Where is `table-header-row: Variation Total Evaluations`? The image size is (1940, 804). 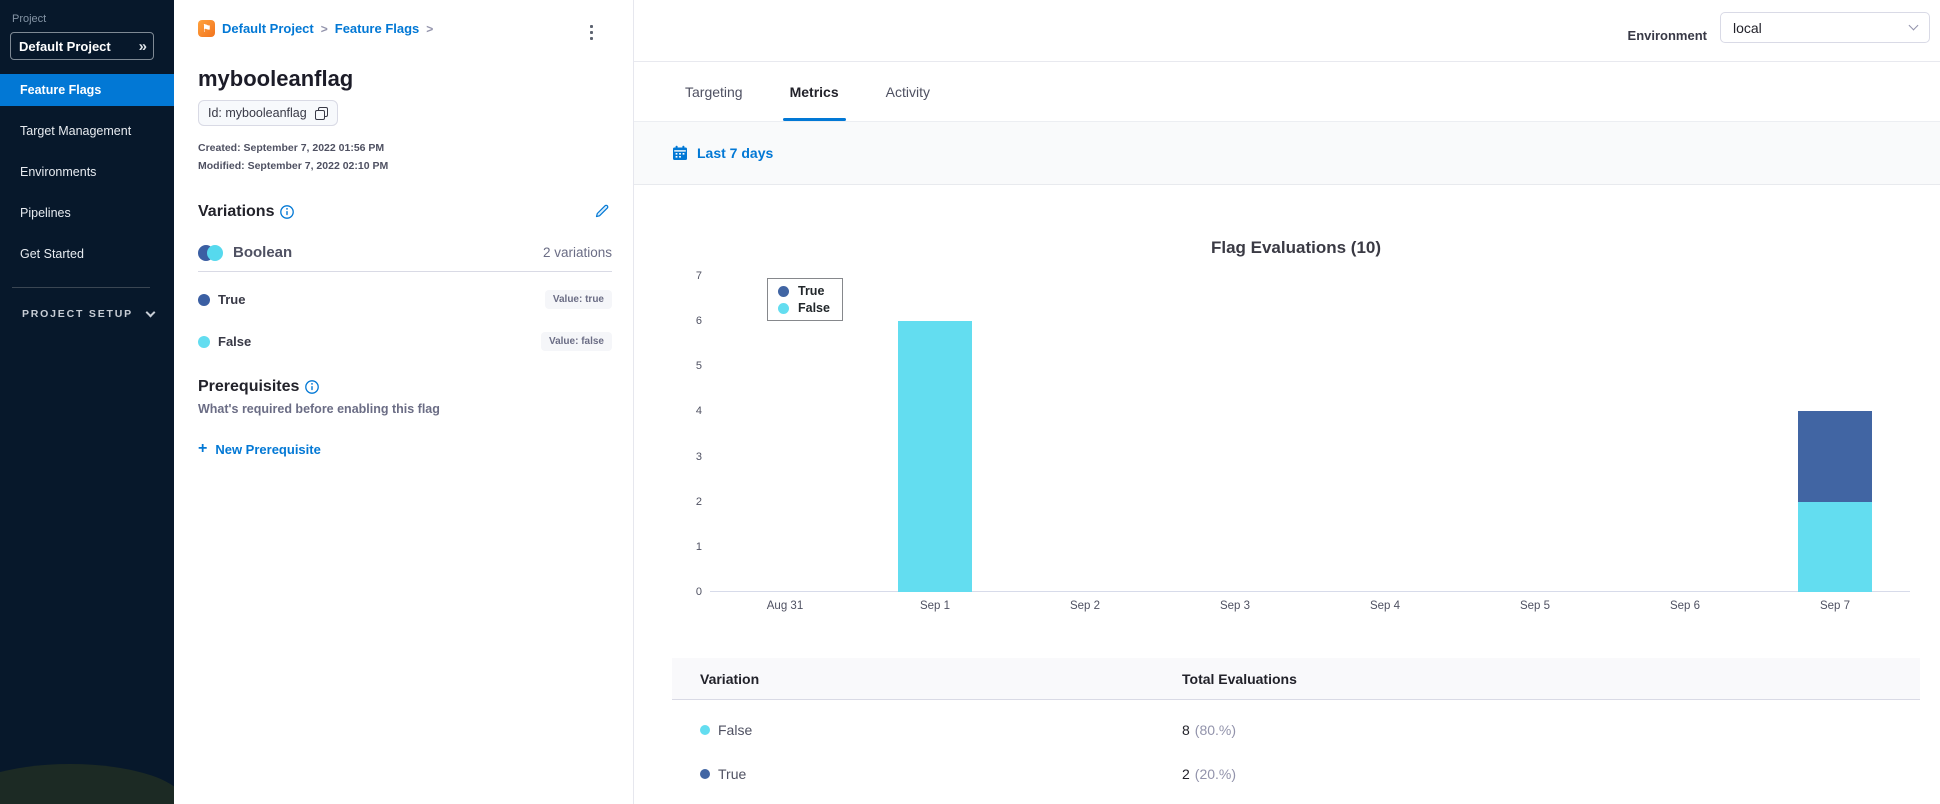 table-header-row: Variation Total Evaluations is located at coordinates (1296, 679).